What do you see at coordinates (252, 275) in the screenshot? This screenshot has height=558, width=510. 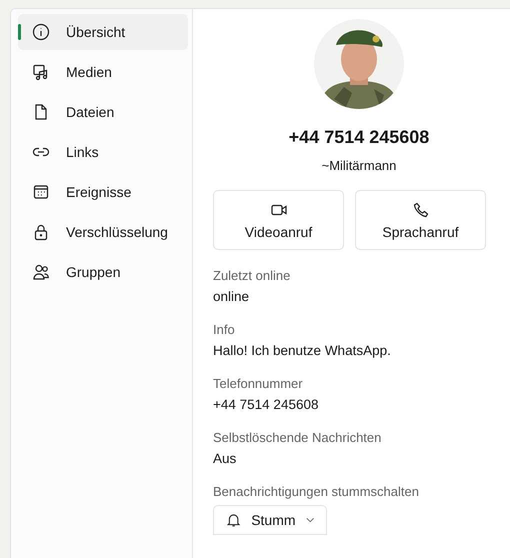 I see `field-label: Zuletzt online` at bounding box center [252, 275].